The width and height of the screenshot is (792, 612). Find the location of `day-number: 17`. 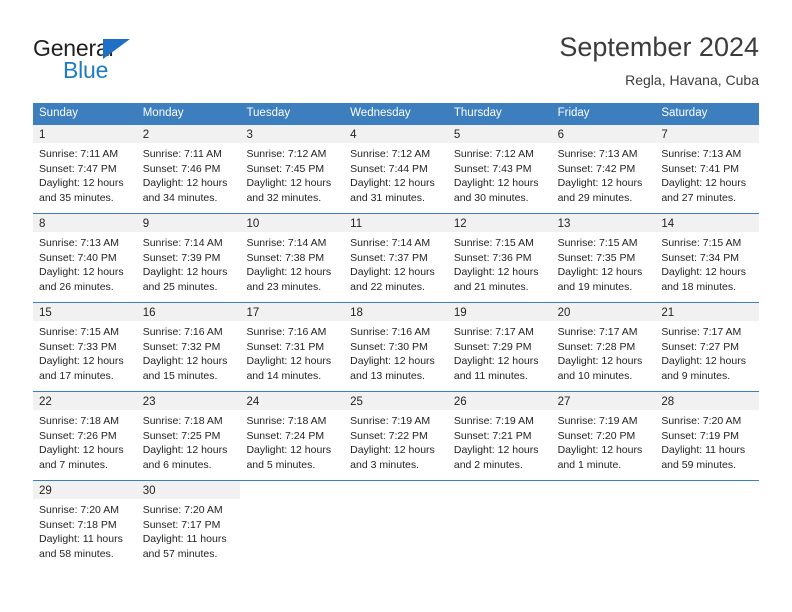

day-number: 17 is located at coordinates (253, 313).